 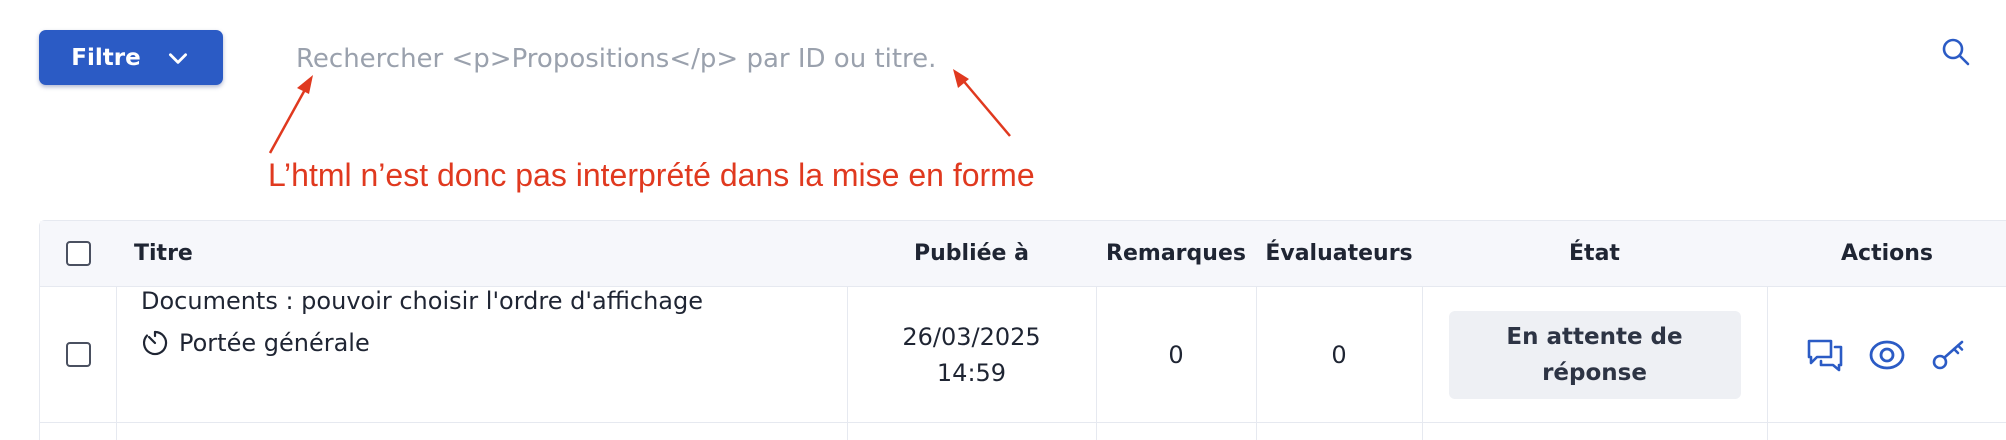 I want to click on status-line-1: En attente de, so click(x=1594, y=336).